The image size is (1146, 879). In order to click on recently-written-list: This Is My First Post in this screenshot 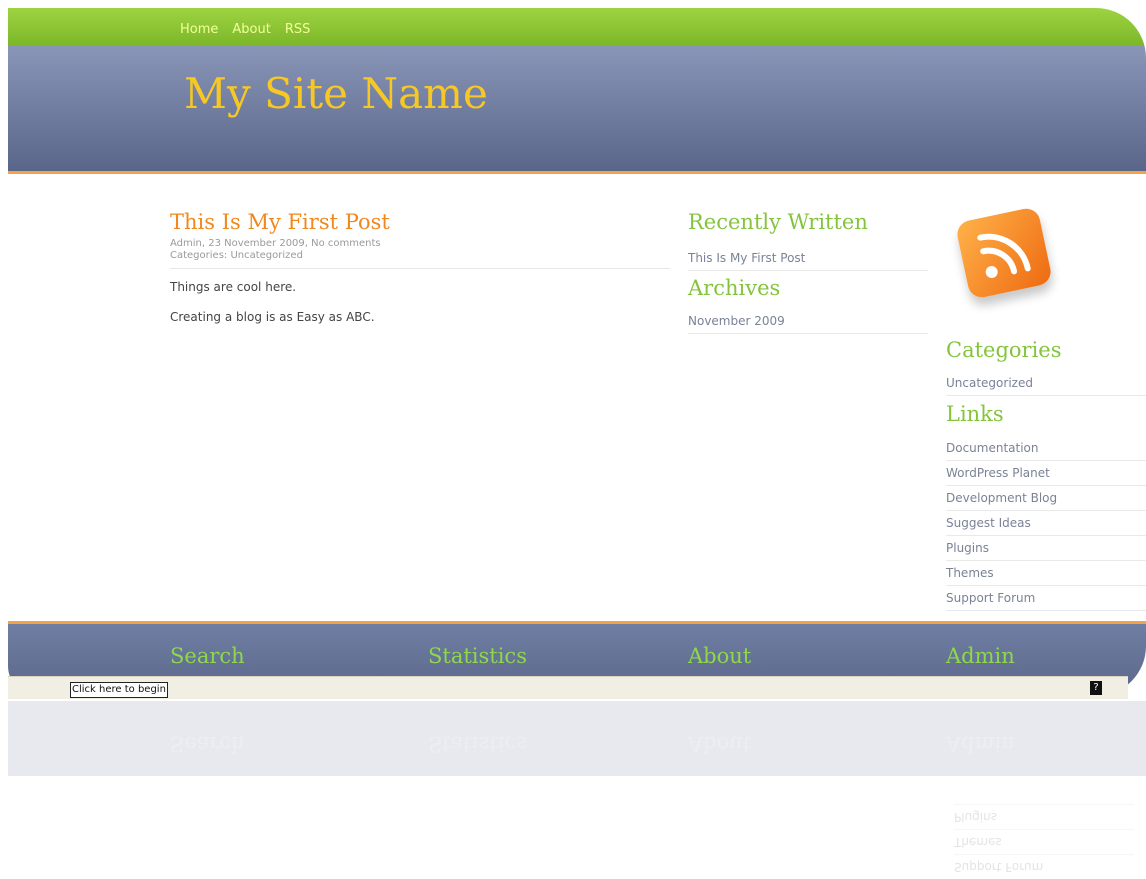, I will do `click(808, 258)`.